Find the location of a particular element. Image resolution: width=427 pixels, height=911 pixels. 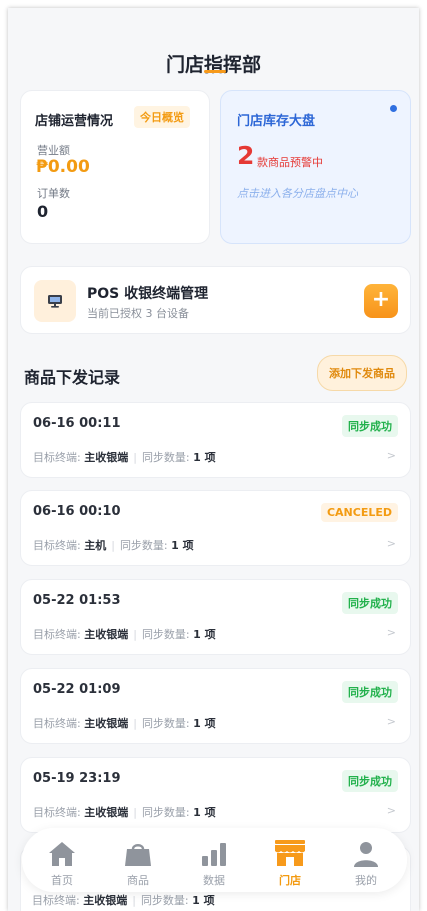

tab-store: 门店 is located at coordinates (290, 861).